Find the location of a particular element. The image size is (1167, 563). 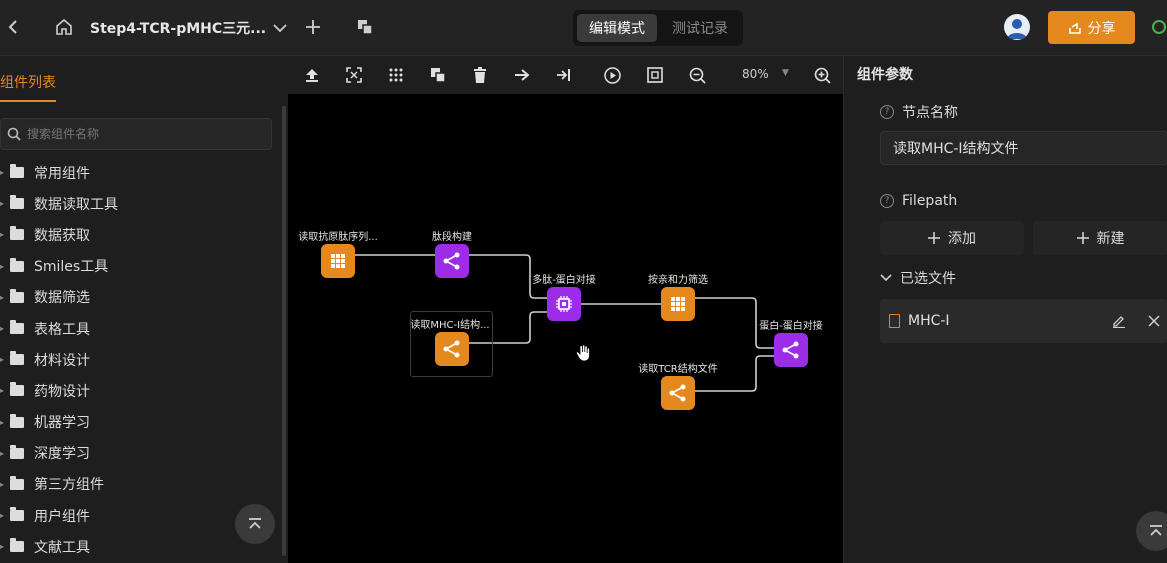

mode-switch: 编辑模式 测试记录 is located at coordinates (658, 28).